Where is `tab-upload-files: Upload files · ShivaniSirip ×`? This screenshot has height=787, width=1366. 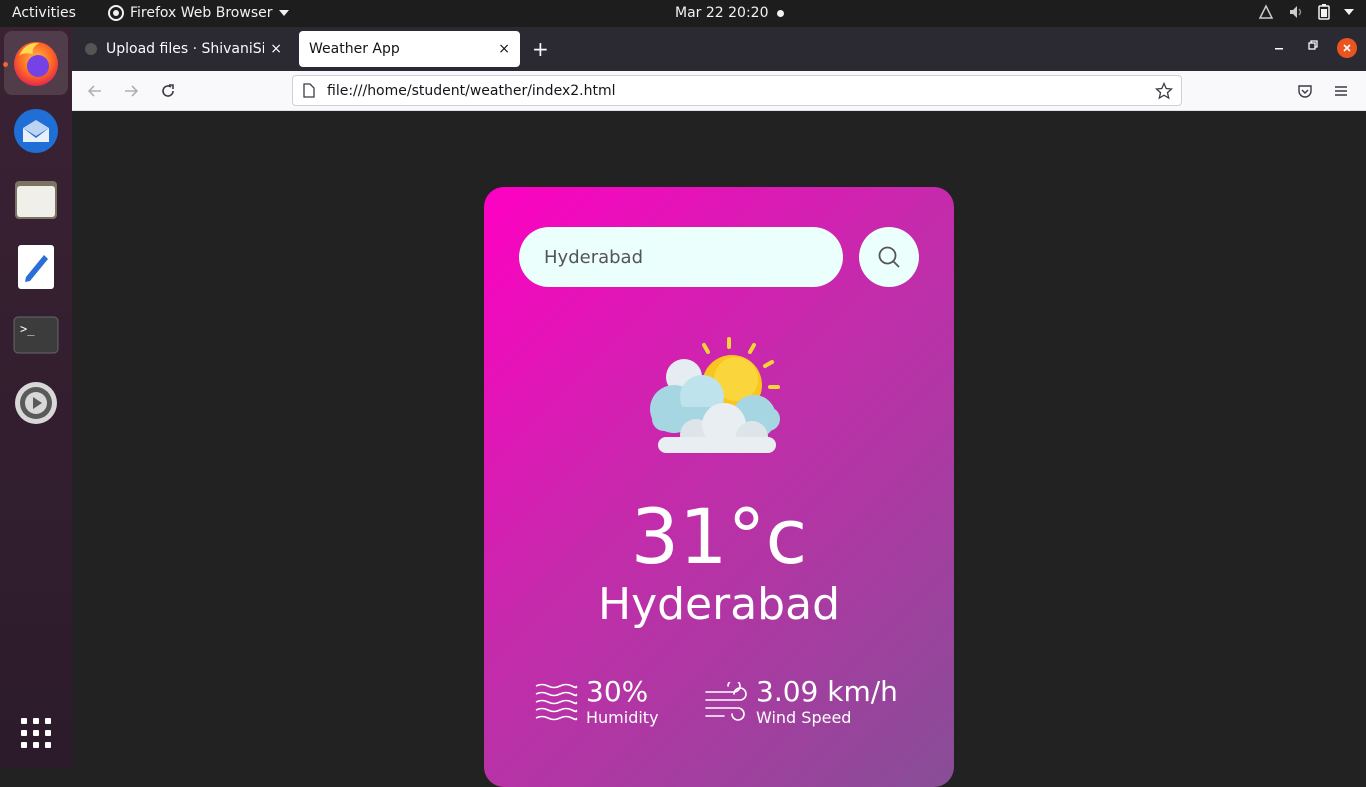
tab-upload-files: Upload files · ShivaniSirip × is located at coordinates (183, 49).